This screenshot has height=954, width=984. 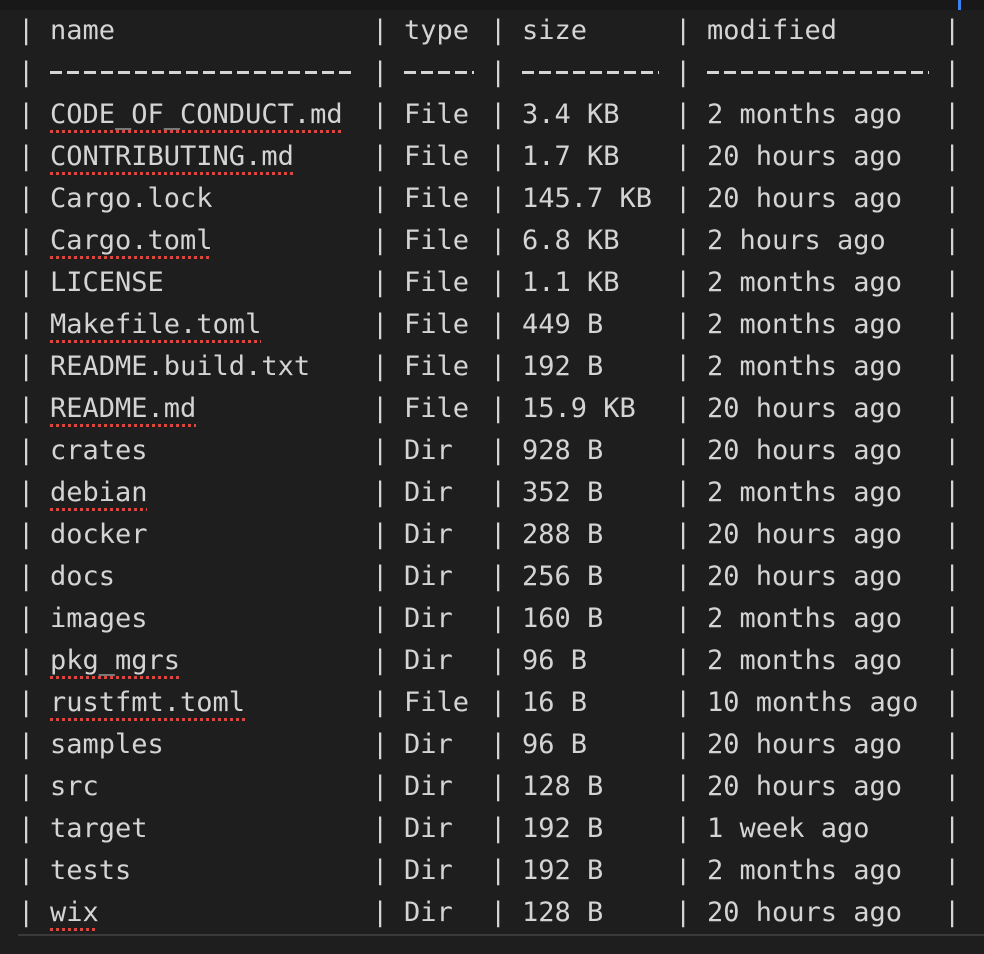 What do you see at coordinates (492, 535) in the screenshot?
I see `table-row: | | | | | docker Dir 288 B 20 hours ago` at bounding box center [492, 535].